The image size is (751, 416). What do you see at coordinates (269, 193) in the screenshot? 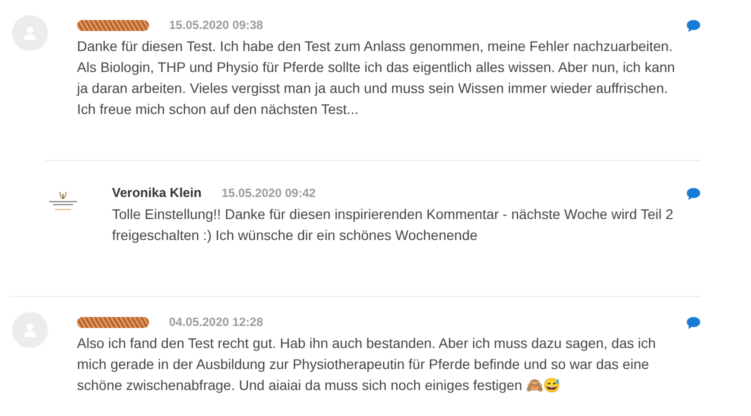
I see `comment-date: 15.05.2020 09:42` at bounding box center [269, 193].